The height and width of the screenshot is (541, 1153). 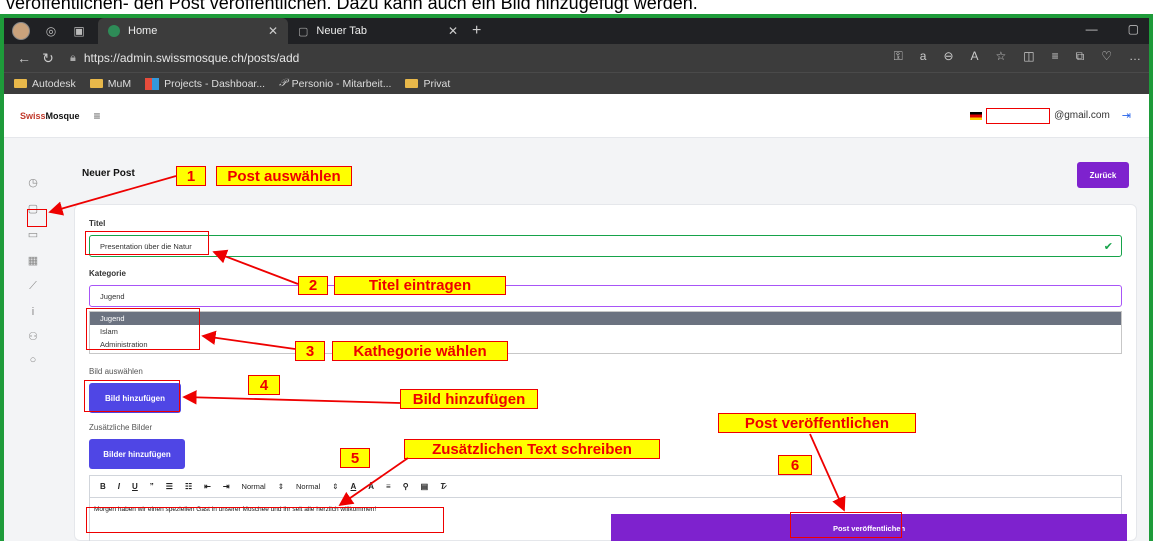 I want to click on option-jugend: Jugend, so click(x=605, y=318).